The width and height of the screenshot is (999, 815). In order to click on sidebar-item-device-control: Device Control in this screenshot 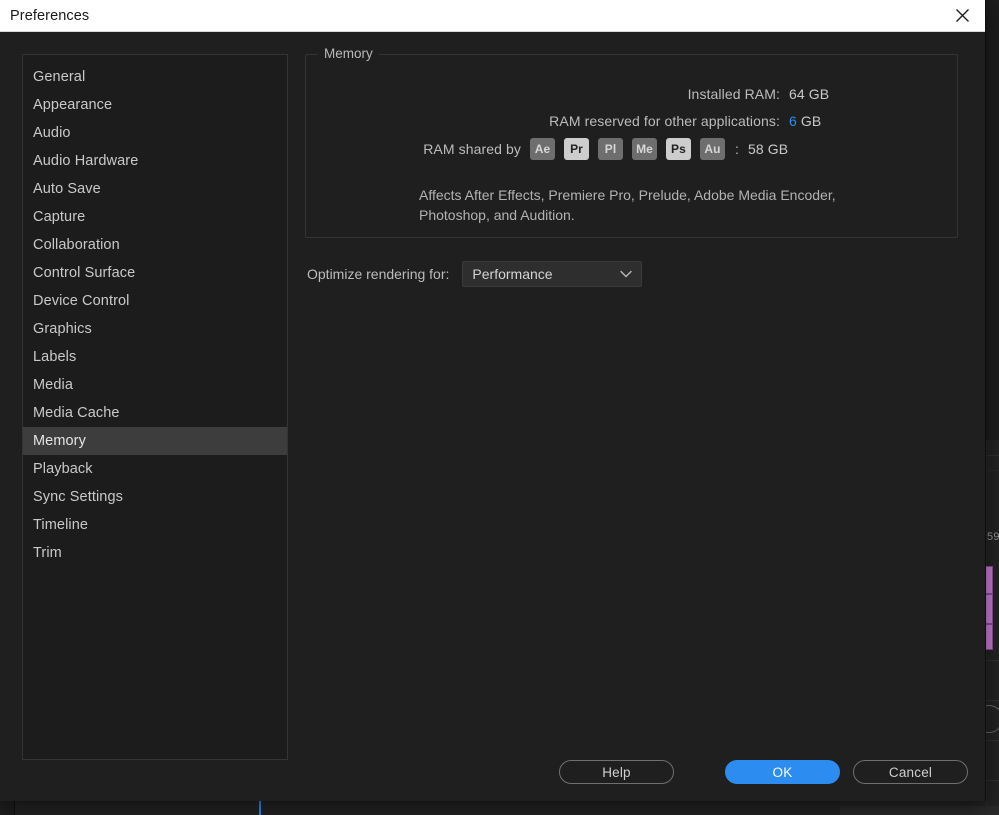, I will do `click(155, 301)`.